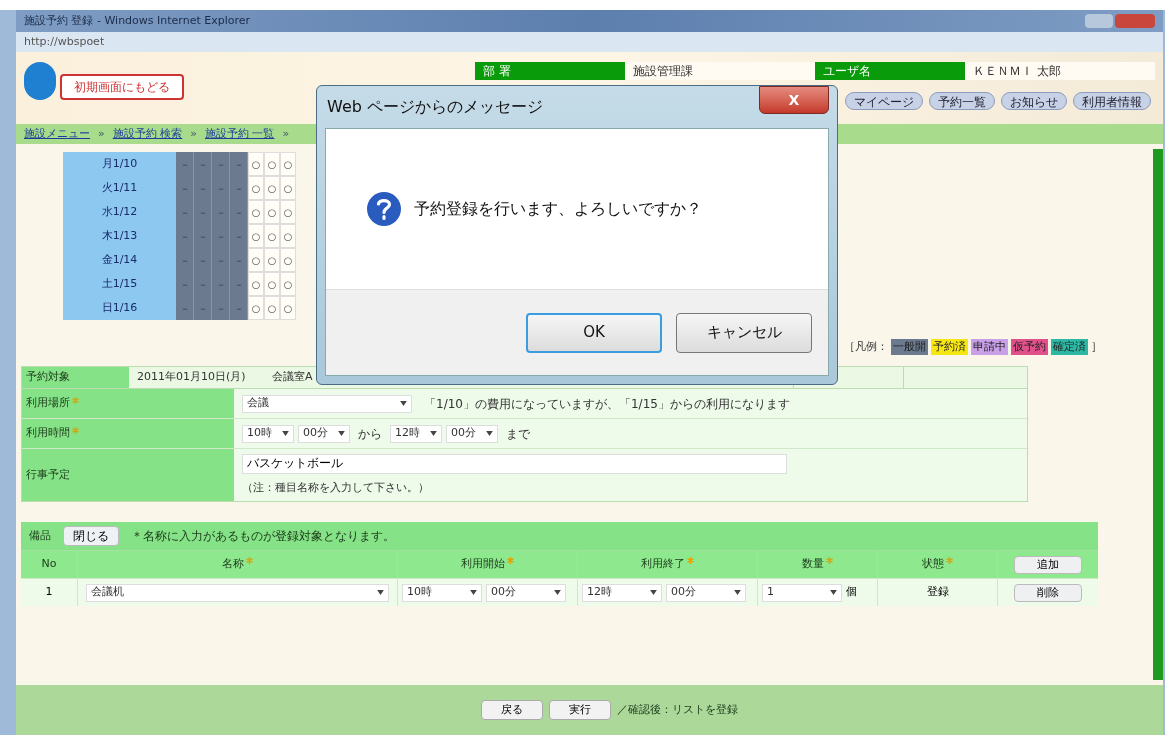 The image size is (1165, 735). I want to click on time-text: まで, so click(518, 434).